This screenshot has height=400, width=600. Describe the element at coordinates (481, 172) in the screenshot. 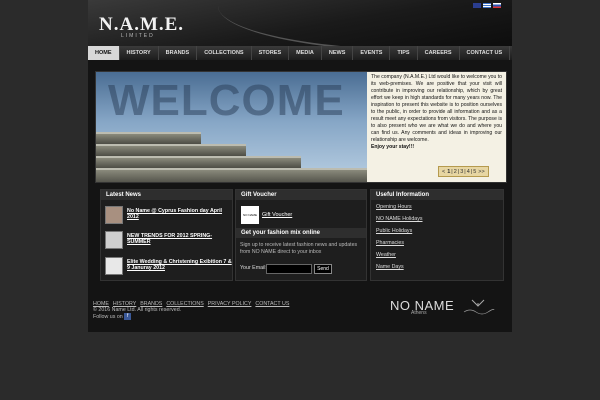

I see `pager-next: >>` at that location.